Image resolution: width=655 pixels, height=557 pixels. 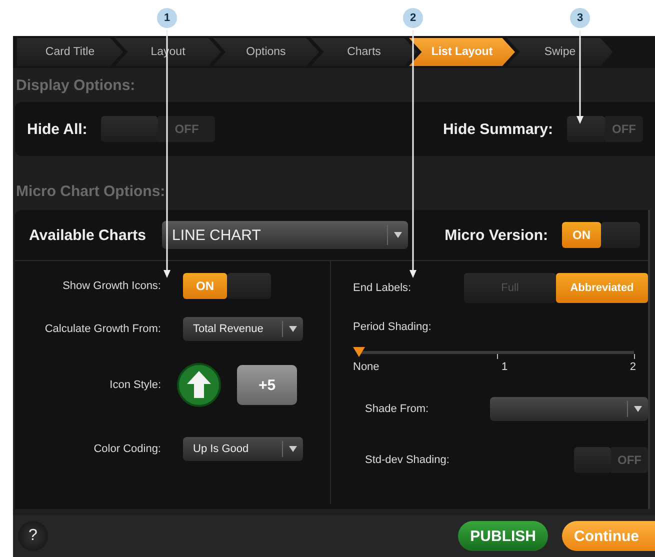 I want to click on setting-label: Show Growth Icons:, so click(x=111, y=286).